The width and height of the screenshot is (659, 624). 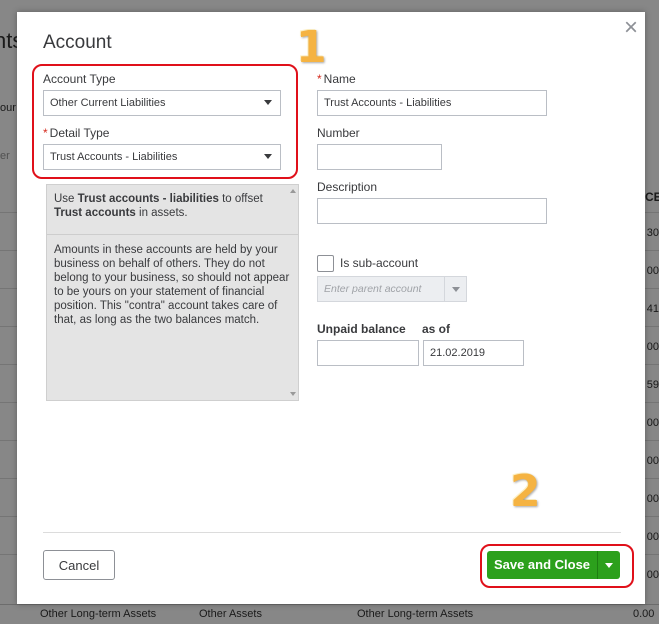 What do you see at coordinates (368, 353) in the screenshot?
I see `unpaid-balance-input` at bounding box center [368, 353].